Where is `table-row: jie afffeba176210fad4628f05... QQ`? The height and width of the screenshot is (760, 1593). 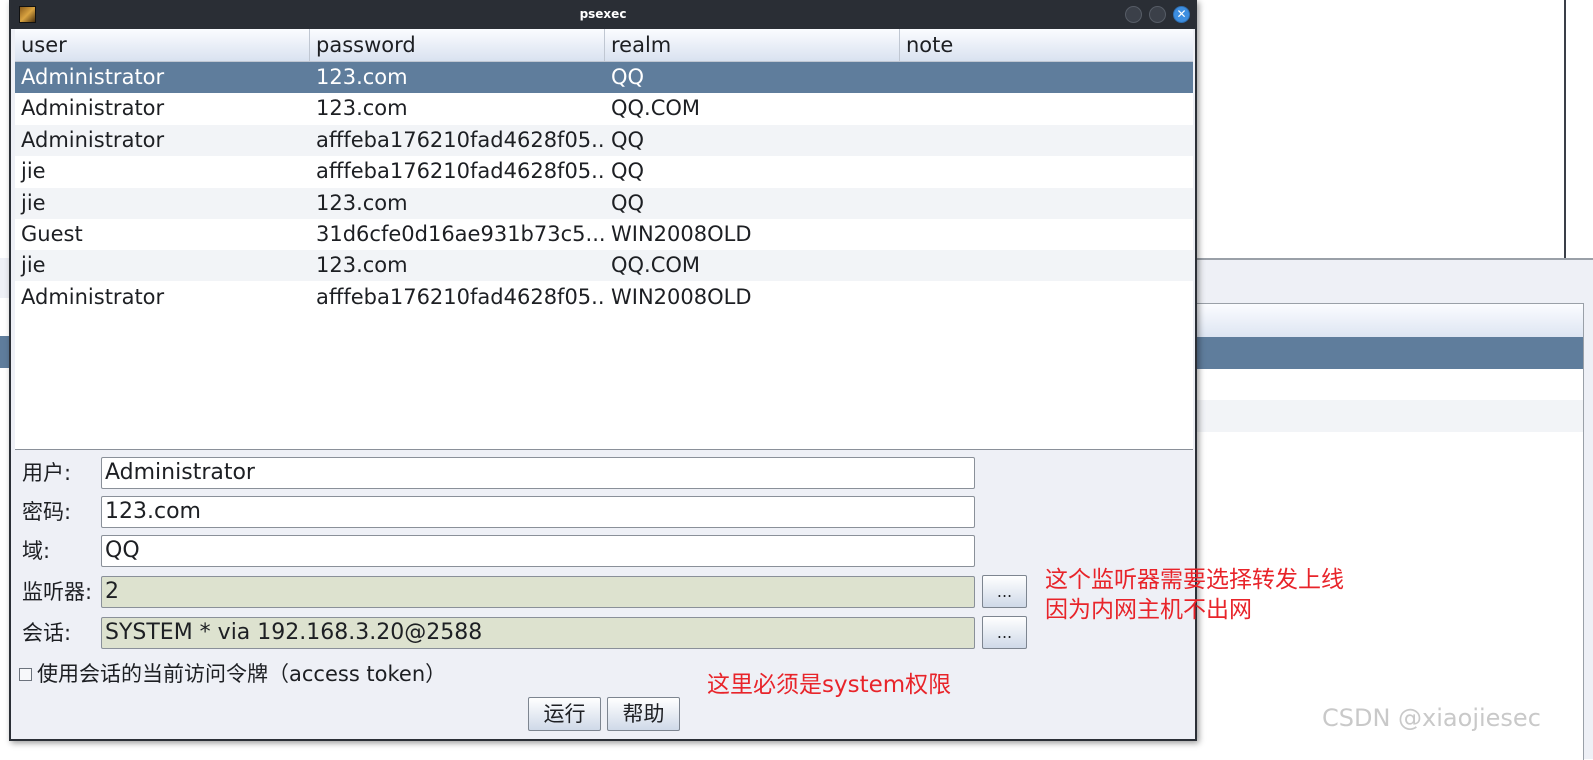
table-row: jie afffeba176210fad4628f05... QQ is located at coordinates (604, 171).